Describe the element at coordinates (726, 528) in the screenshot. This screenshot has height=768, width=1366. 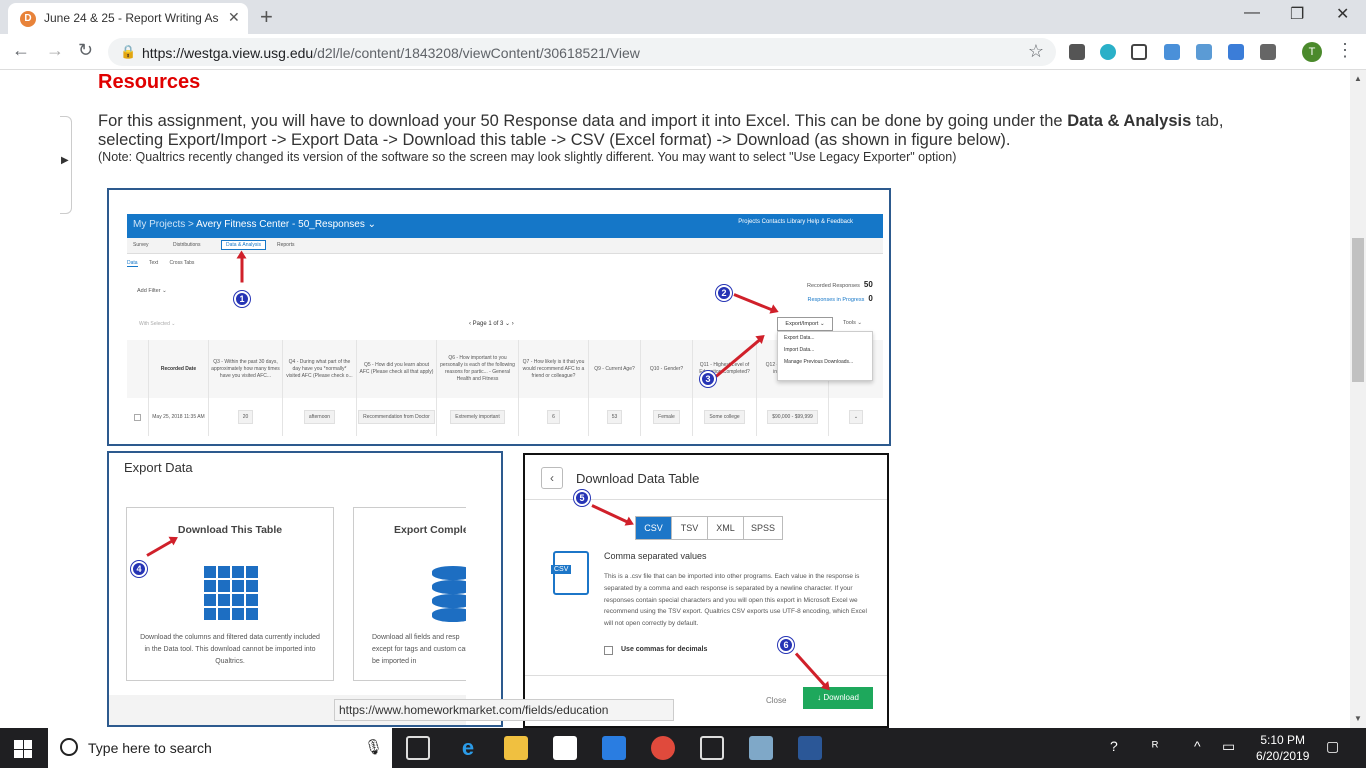
I see `format-xml: XML` at that location.